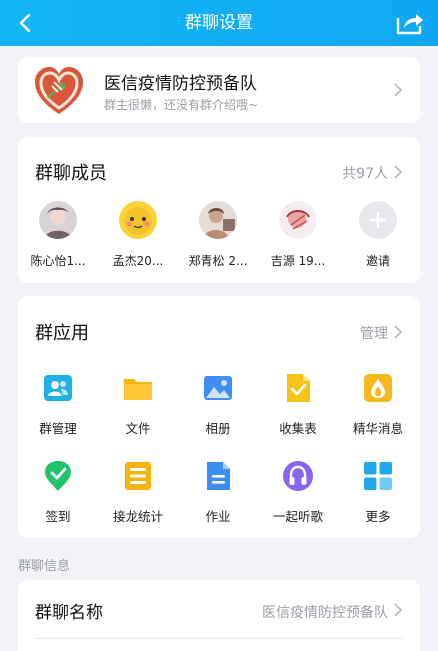 The height and width of the screenshot is (651, 438). Describe the element at coordinates (137, 516) in the screenshot. I see `app-label: 接龙统计` at that location.